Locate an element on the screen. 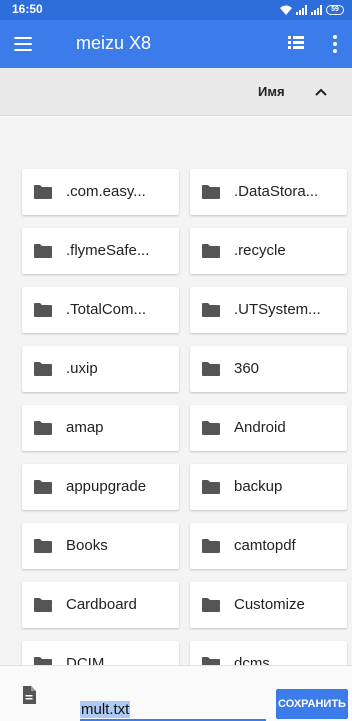 The height and width of the screenshot is (721, 352). folder-item: backup is located at coordinates (268, 487).